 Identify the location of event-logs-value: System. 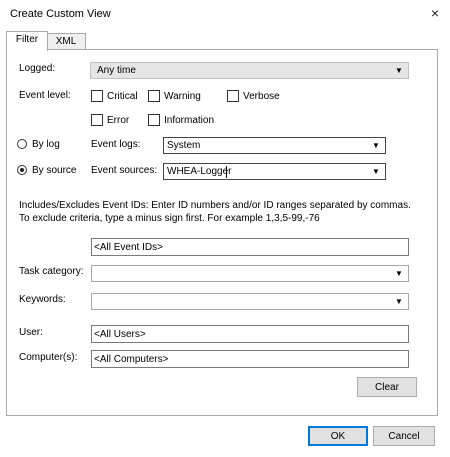
(184, 145).